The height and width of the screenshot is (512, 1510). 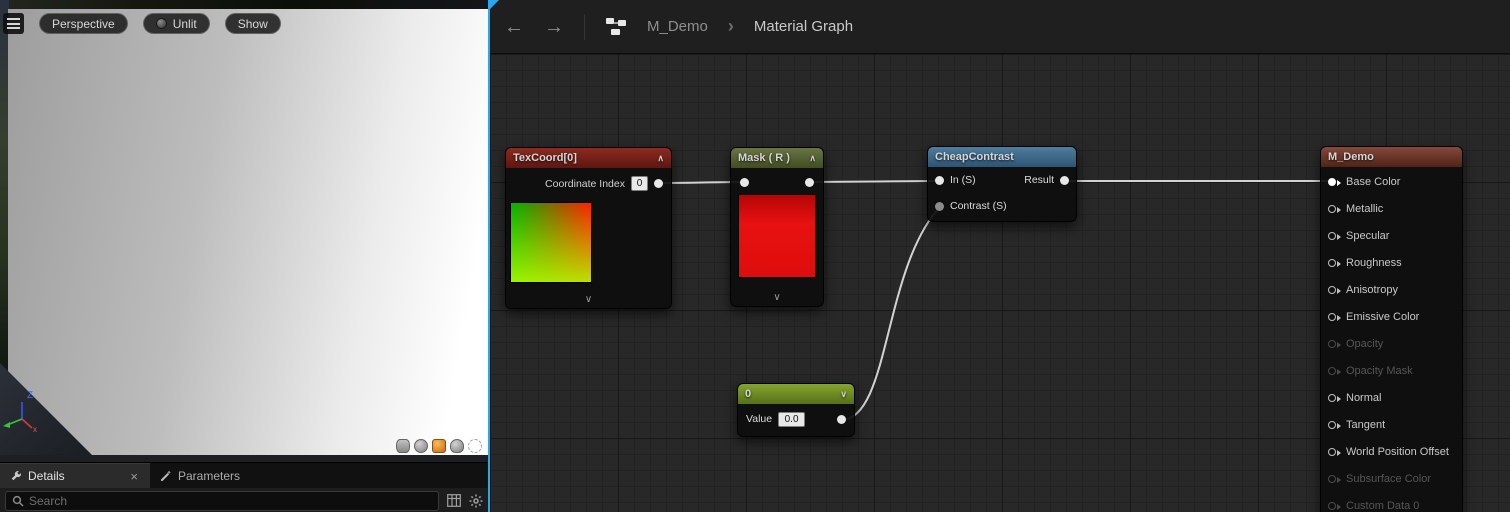 I want to click on graph-toolbar: ← → M_Demo › Material Graph, so click(x=1000, y=27).